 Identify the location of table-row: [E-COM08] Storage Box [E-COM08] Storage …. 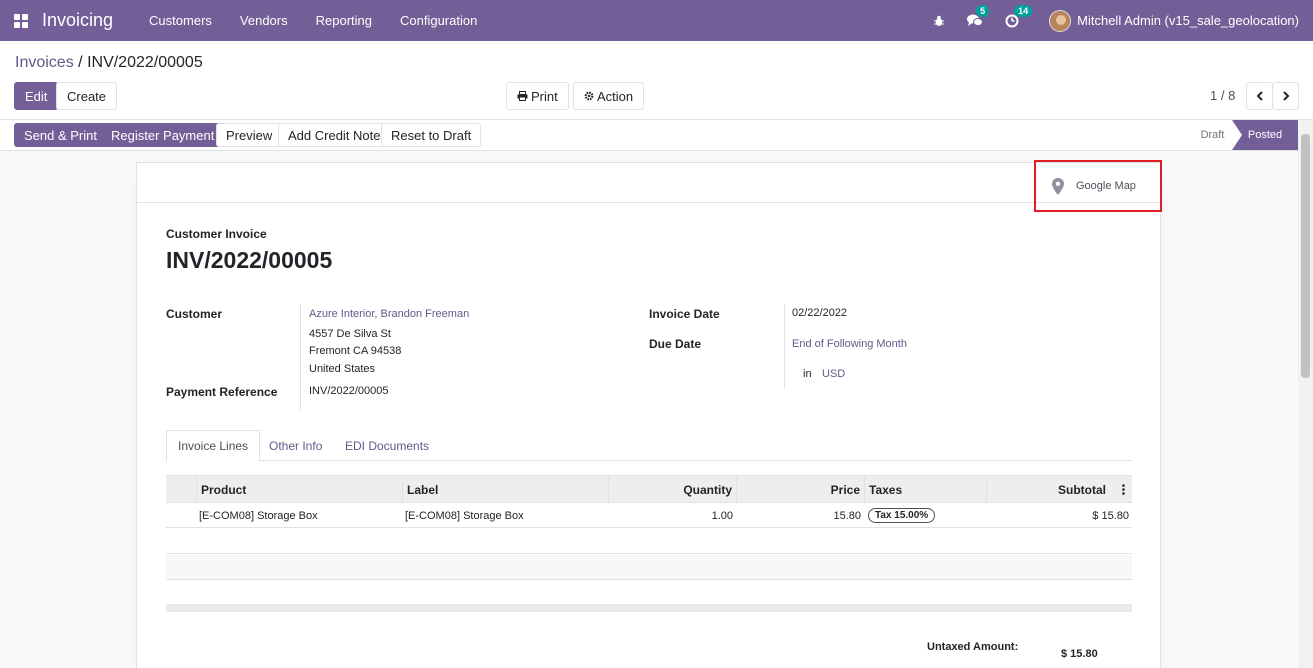
(649, 515).